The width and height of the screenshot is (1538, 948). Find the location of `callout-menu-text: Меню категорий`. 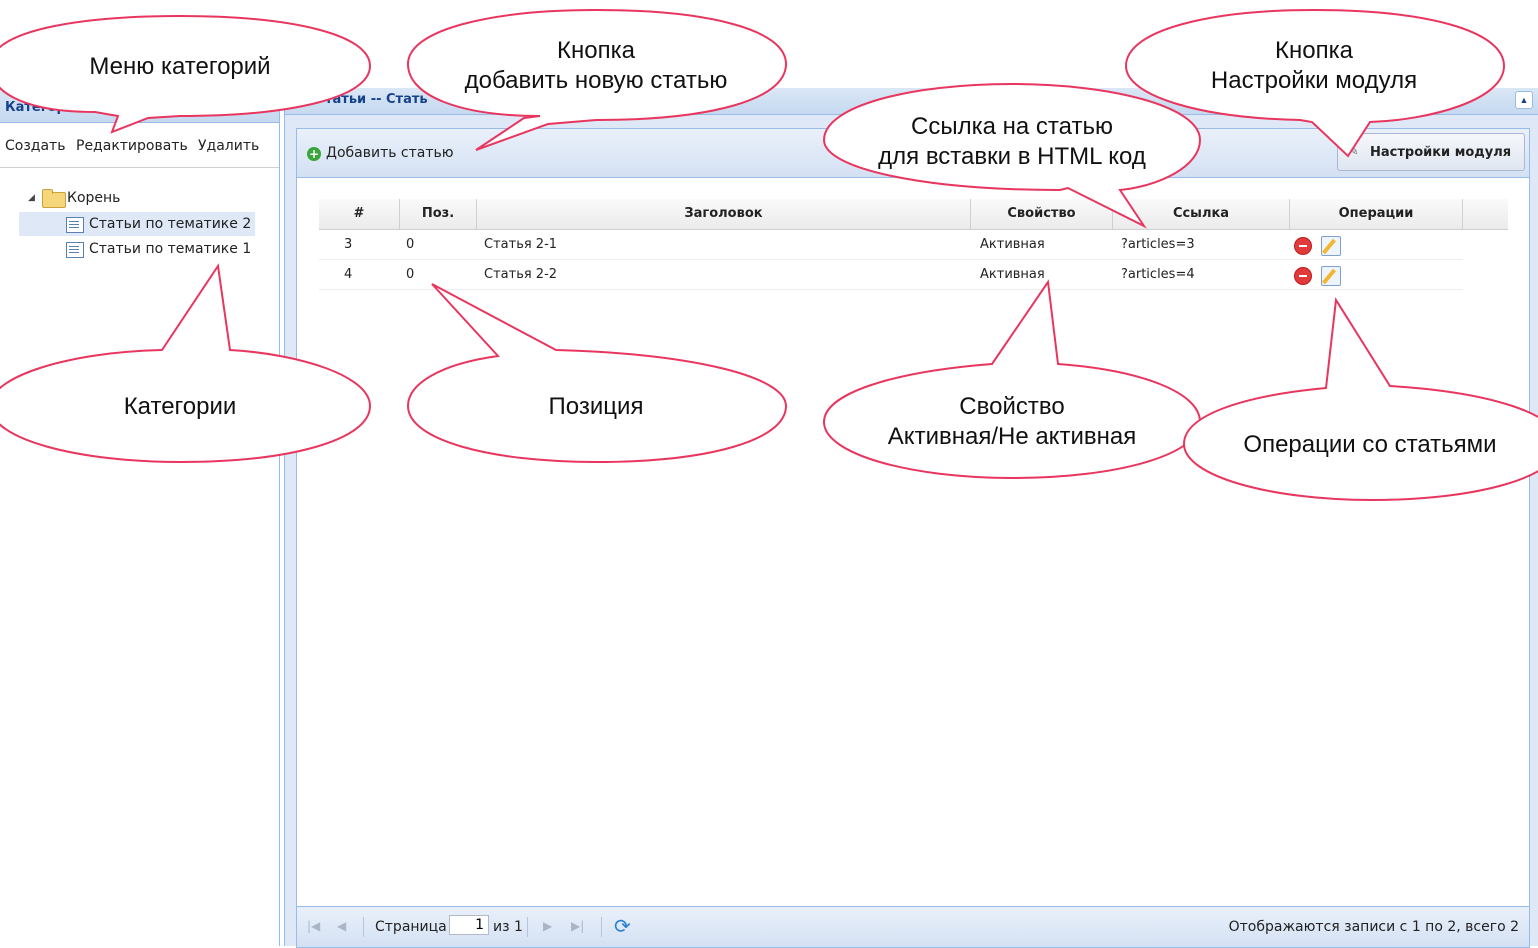

callout-menu-text: Меню категорий is located at coordinates (180, 66).